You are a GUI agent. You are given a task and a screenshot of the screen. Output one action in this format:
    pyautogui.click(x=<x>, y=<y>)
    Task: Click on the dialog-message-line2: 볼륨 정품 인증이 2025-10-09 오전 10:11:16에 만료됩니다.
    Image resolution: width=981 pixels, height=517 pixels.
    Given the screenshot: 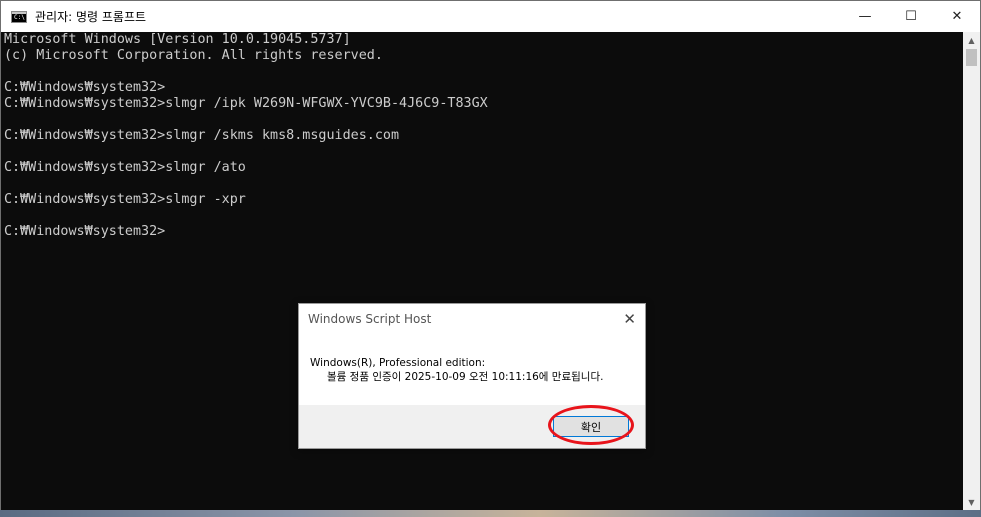 What is the action you would take?
    pyautogui.click(x=465, y=377)
    